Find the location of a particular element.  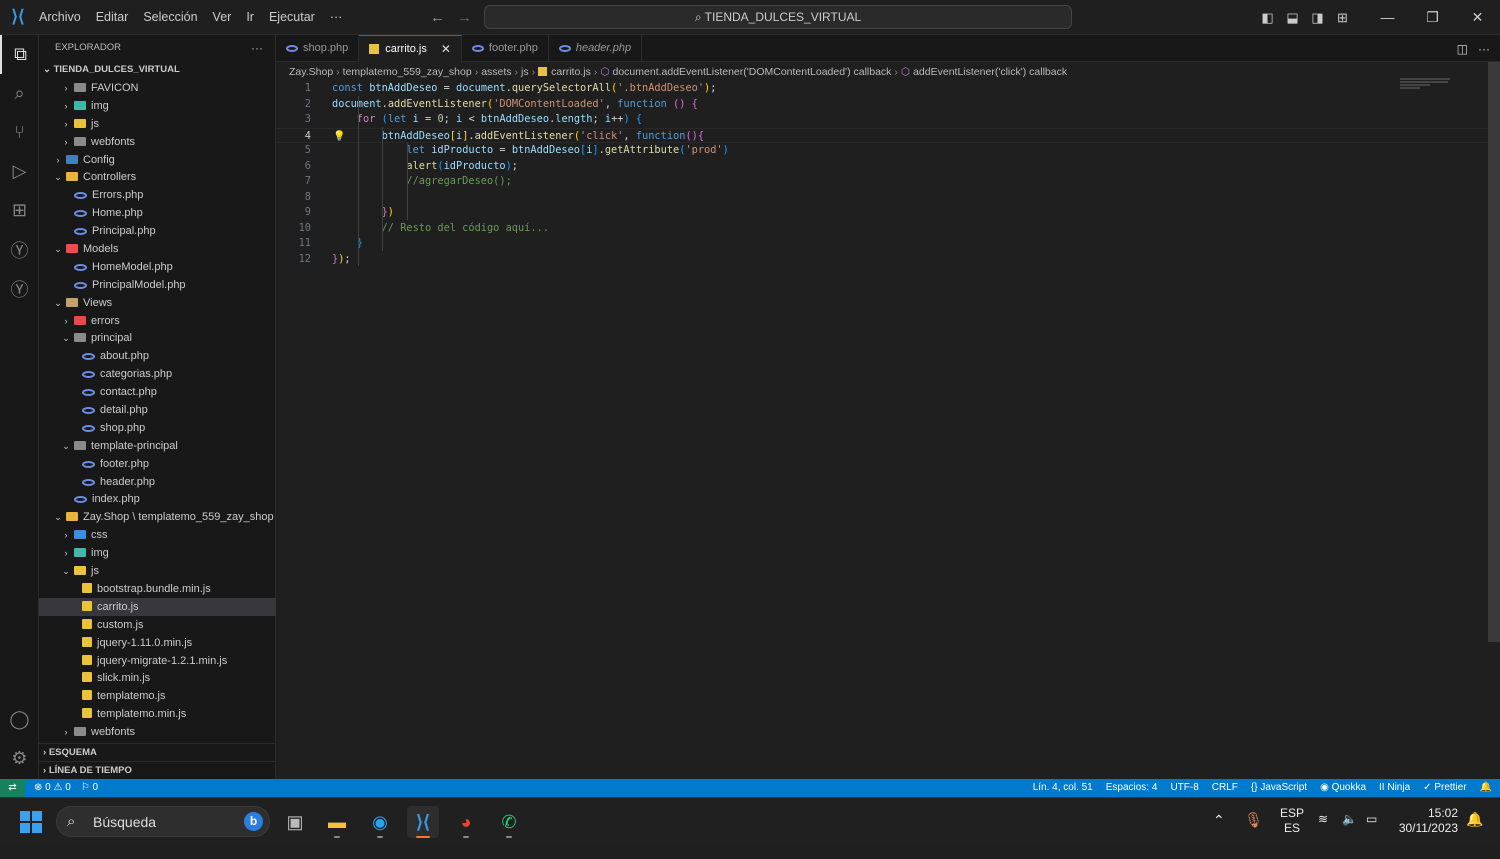

breadcrumb-item: addEventListener('click') callback is located at coordinates (990, 72).